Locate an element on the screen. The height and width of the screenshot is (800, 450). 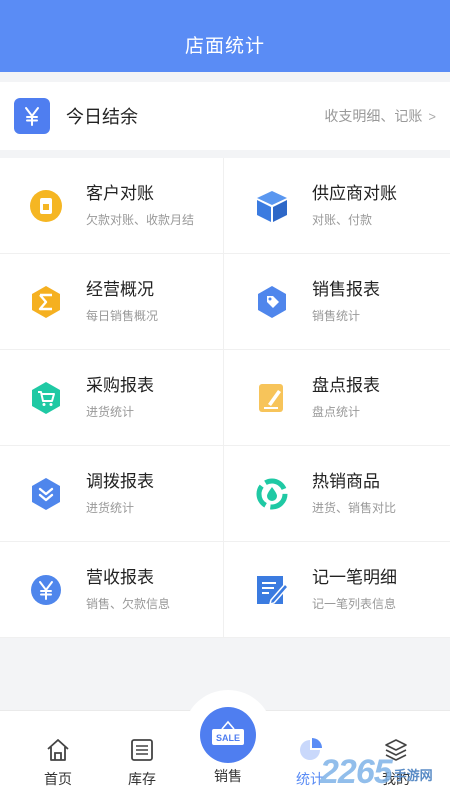
sale-badge-text: SALE is located at coordinates (228, 738).